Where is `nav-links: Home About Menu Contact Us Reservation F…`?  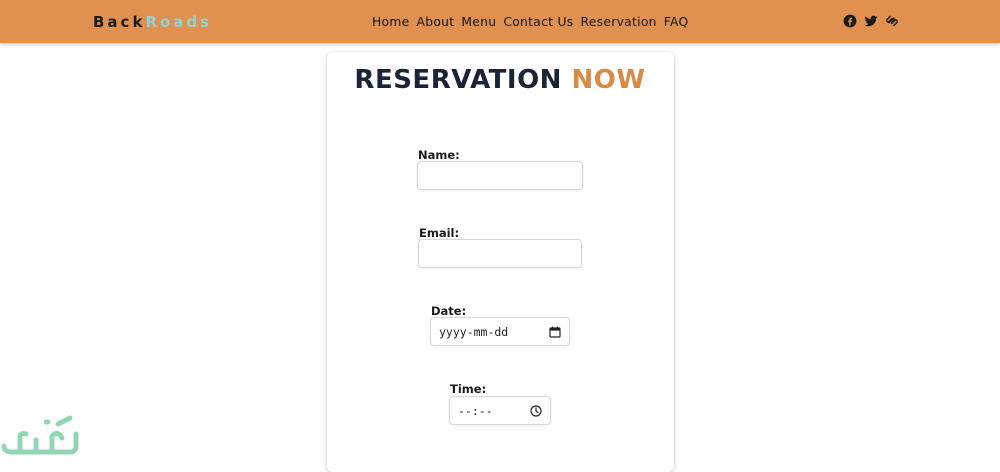 nav-links: Home About Menu Contact Us Reservation F… is located at coordinates (530, 22).